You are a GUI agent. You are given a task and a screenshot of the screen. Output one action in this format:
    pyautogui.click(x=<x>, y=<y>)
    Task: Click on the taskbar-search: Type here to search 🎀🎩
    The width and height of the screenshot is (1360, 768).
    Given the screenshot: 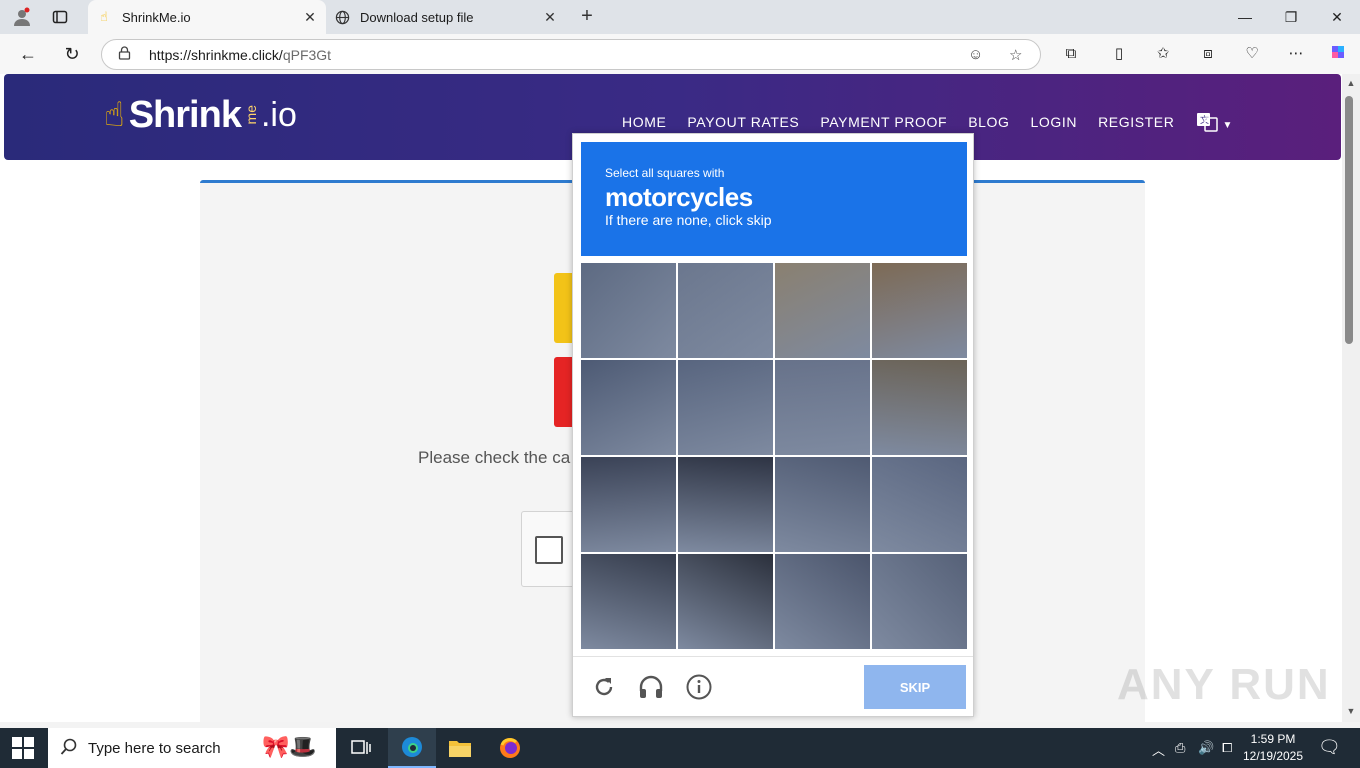 What is the action you would take?
    pyautogui.click(x=192, y=748)
    